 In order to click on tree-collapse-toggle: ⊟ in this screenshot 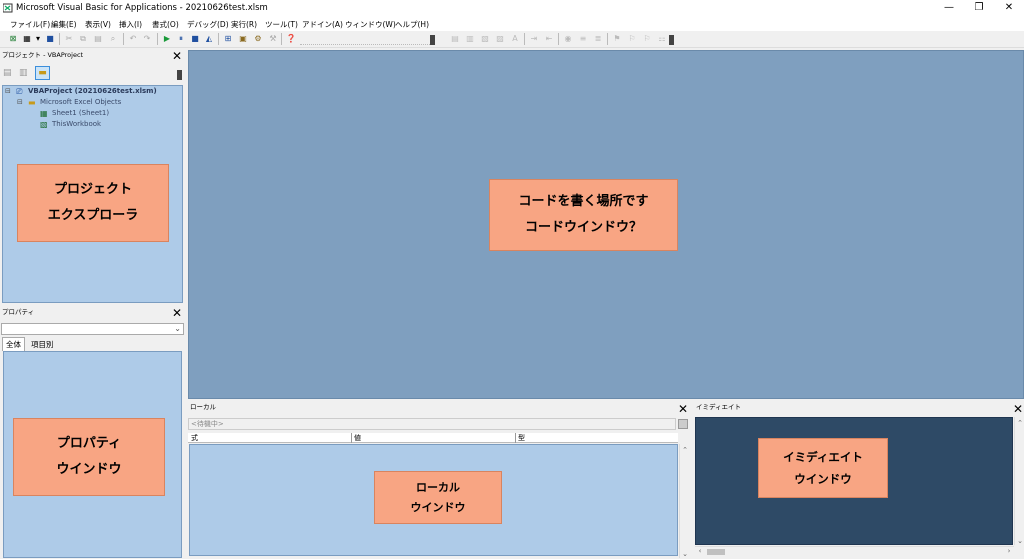, I will do `click(8, 91)`.